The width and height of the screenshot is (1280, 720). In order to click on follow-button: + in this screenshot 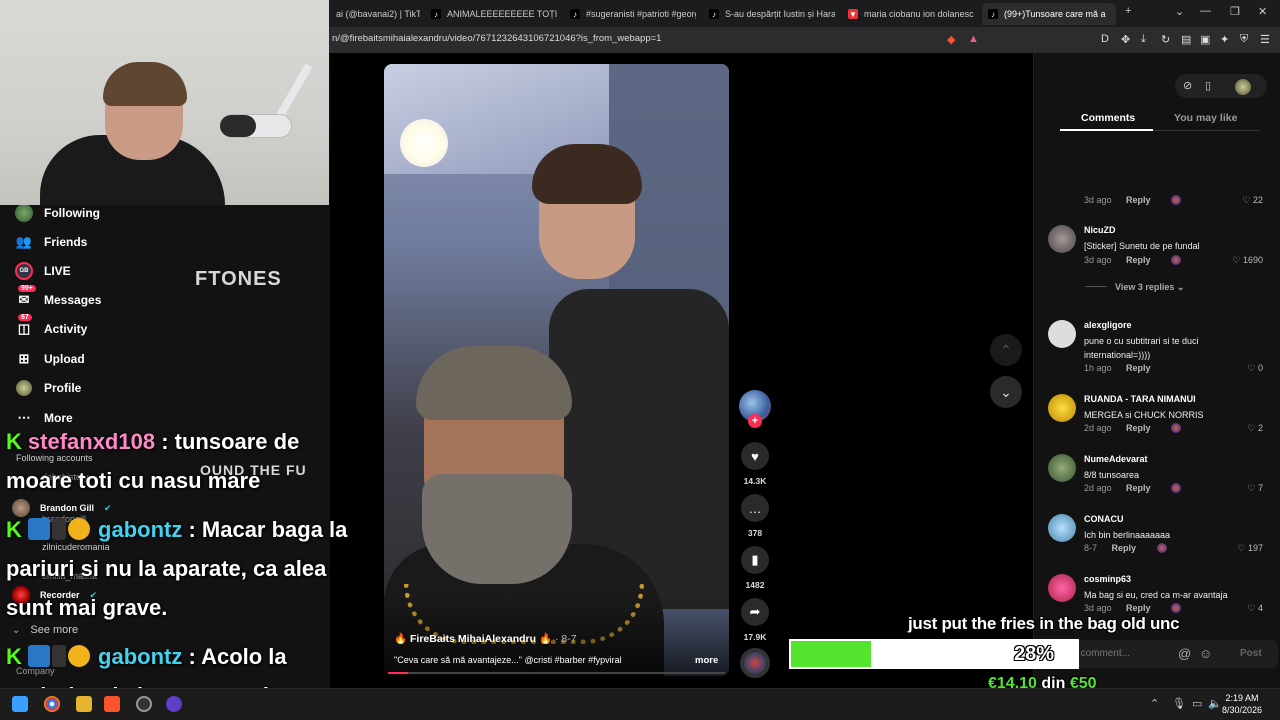, I will do `click(755, 421)`.